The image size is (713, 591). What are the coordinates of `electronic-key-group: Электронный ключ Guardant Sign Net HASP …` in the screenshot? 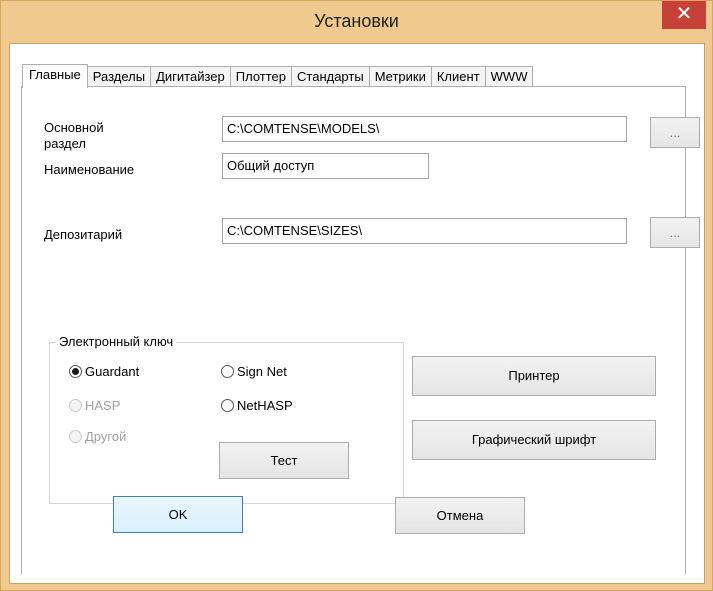 It's located at (226, 419).